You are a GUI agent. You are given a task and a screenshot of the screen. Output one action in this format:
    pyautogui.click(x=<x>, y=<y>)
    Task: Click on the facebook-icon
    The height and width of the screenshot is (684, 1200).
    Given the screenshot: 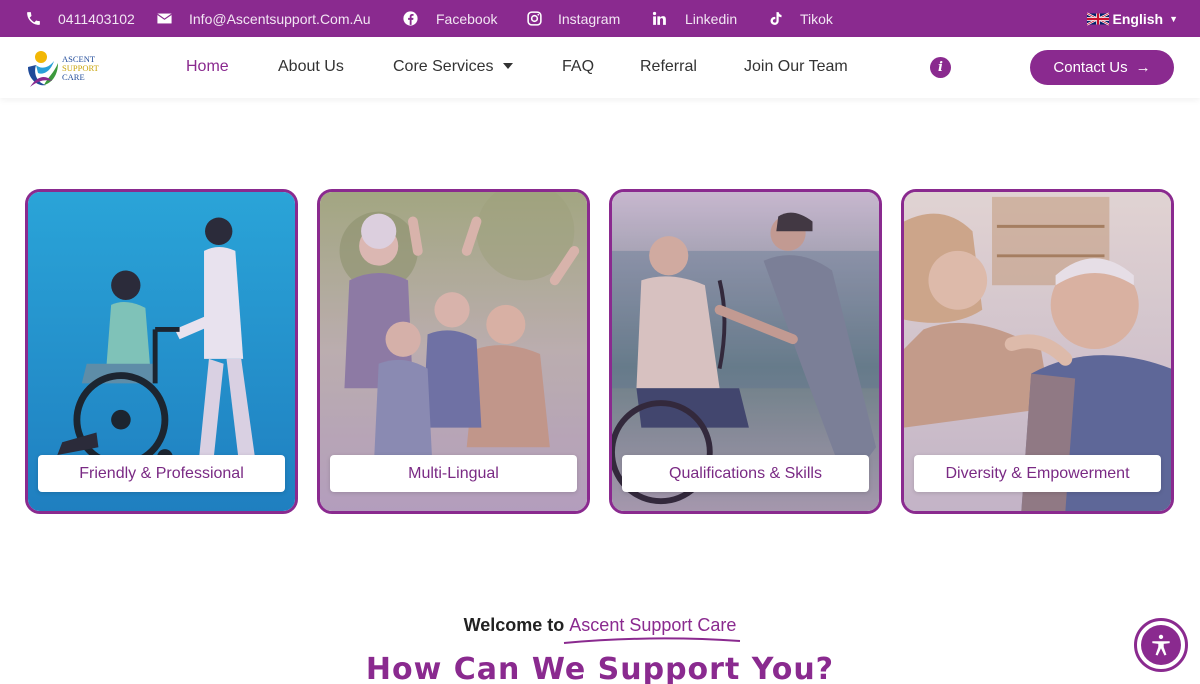 What is the action you would take?
    pyautogui.click(x=410, y=18)
    